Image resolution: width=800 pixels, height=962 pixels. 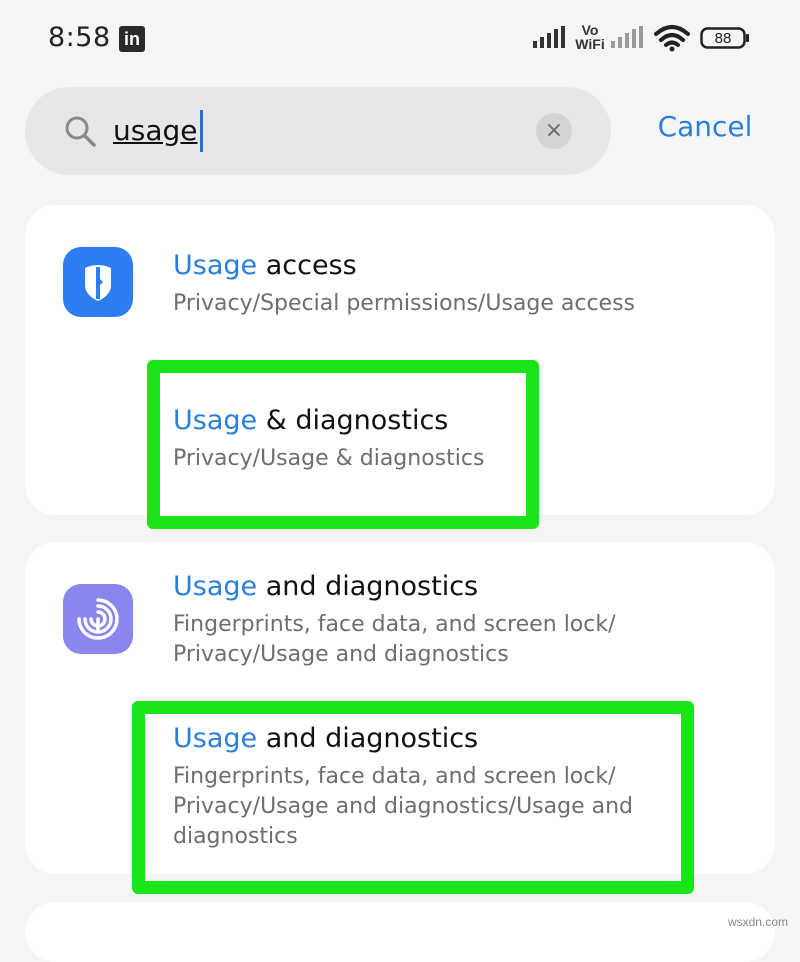 I want to click on result-title: Usage access, so click(x=453, y=266).